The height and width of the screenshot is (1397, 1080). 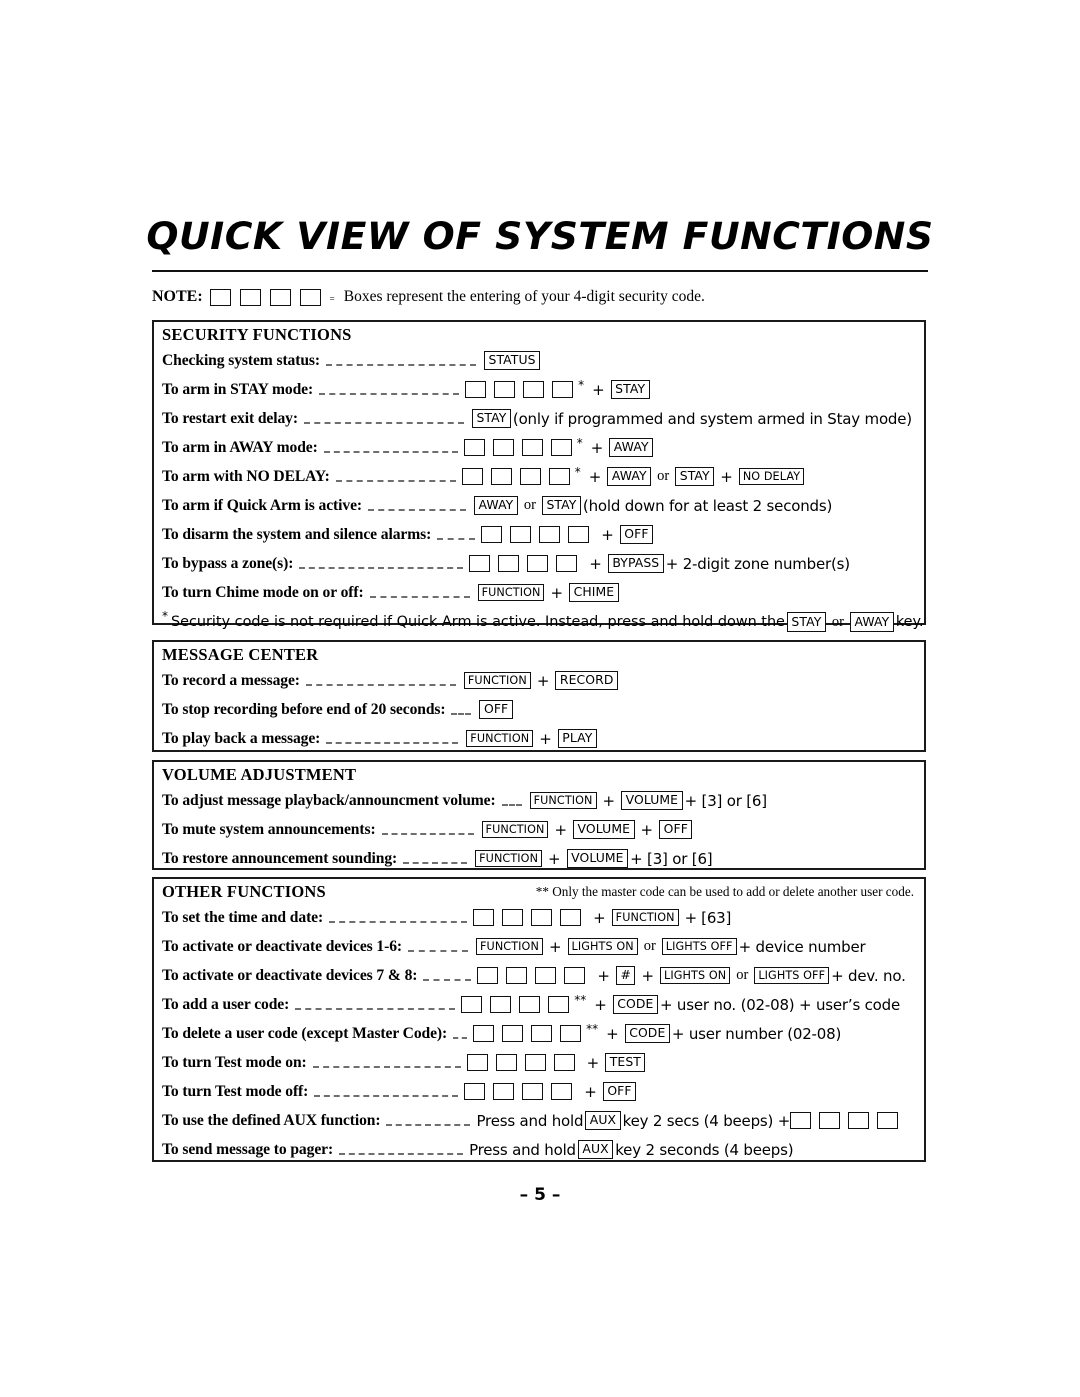 I want to click on function-label: To play back a message:, so click(x=241, y=738).